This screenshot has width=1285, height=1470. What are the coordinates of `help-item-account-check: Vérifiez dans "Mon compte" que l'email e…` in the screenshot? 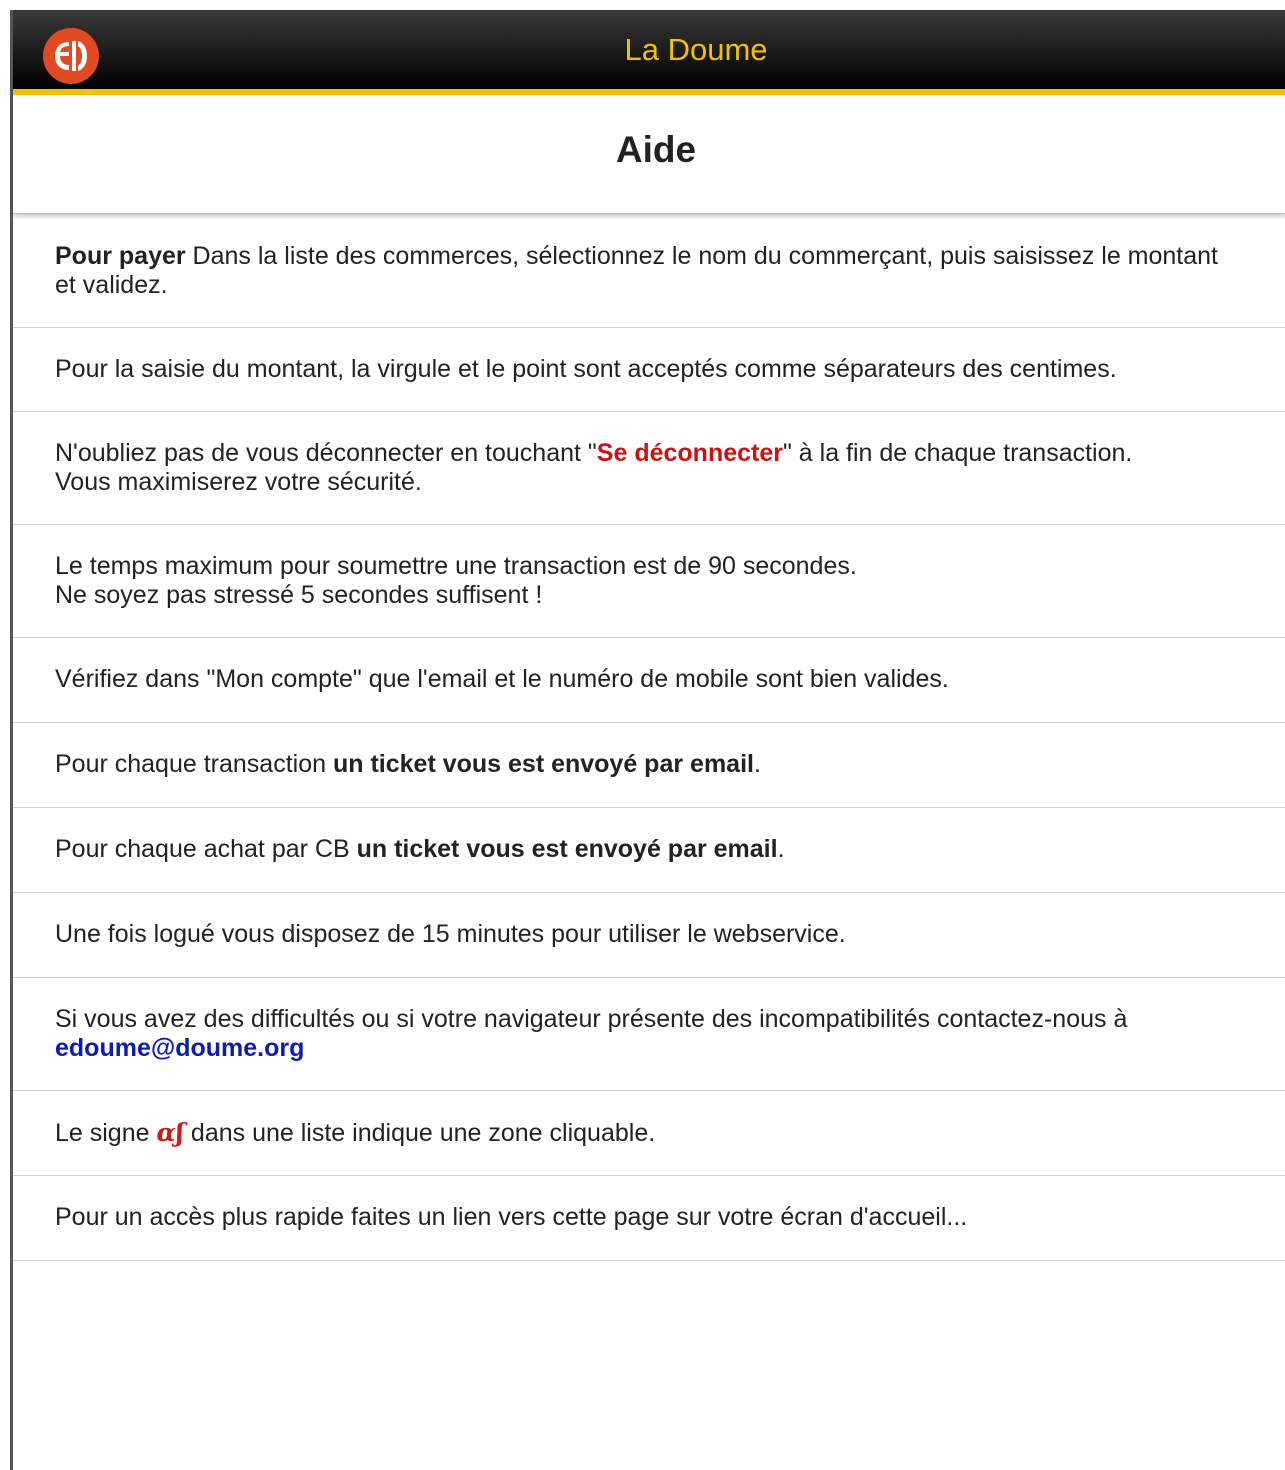 It's located at (649, 680).